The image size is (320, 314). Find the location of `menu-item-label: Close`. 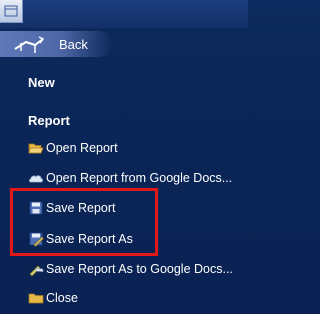

menu-item-label: Close is located at coordinates (62, 298).